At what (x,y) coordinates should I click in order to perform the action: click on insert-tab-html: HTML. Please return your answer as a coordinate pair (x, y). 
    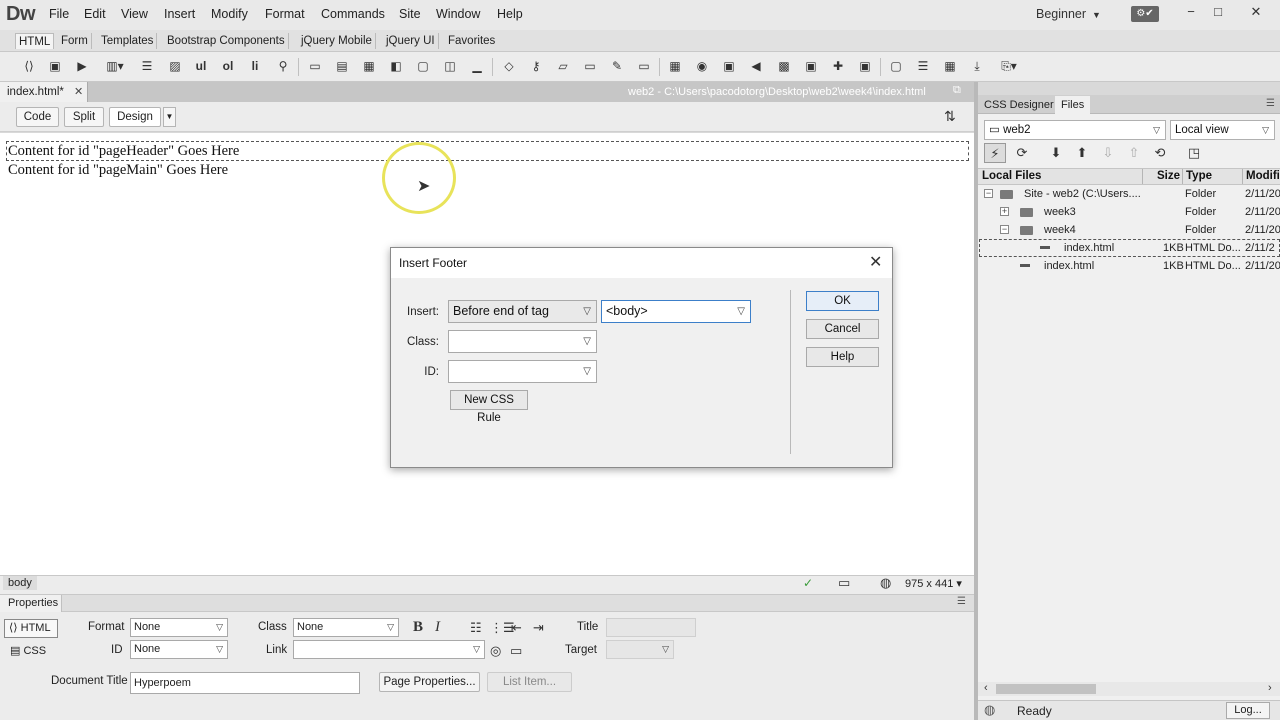
    Looking at the image, I should click on (35, 41).